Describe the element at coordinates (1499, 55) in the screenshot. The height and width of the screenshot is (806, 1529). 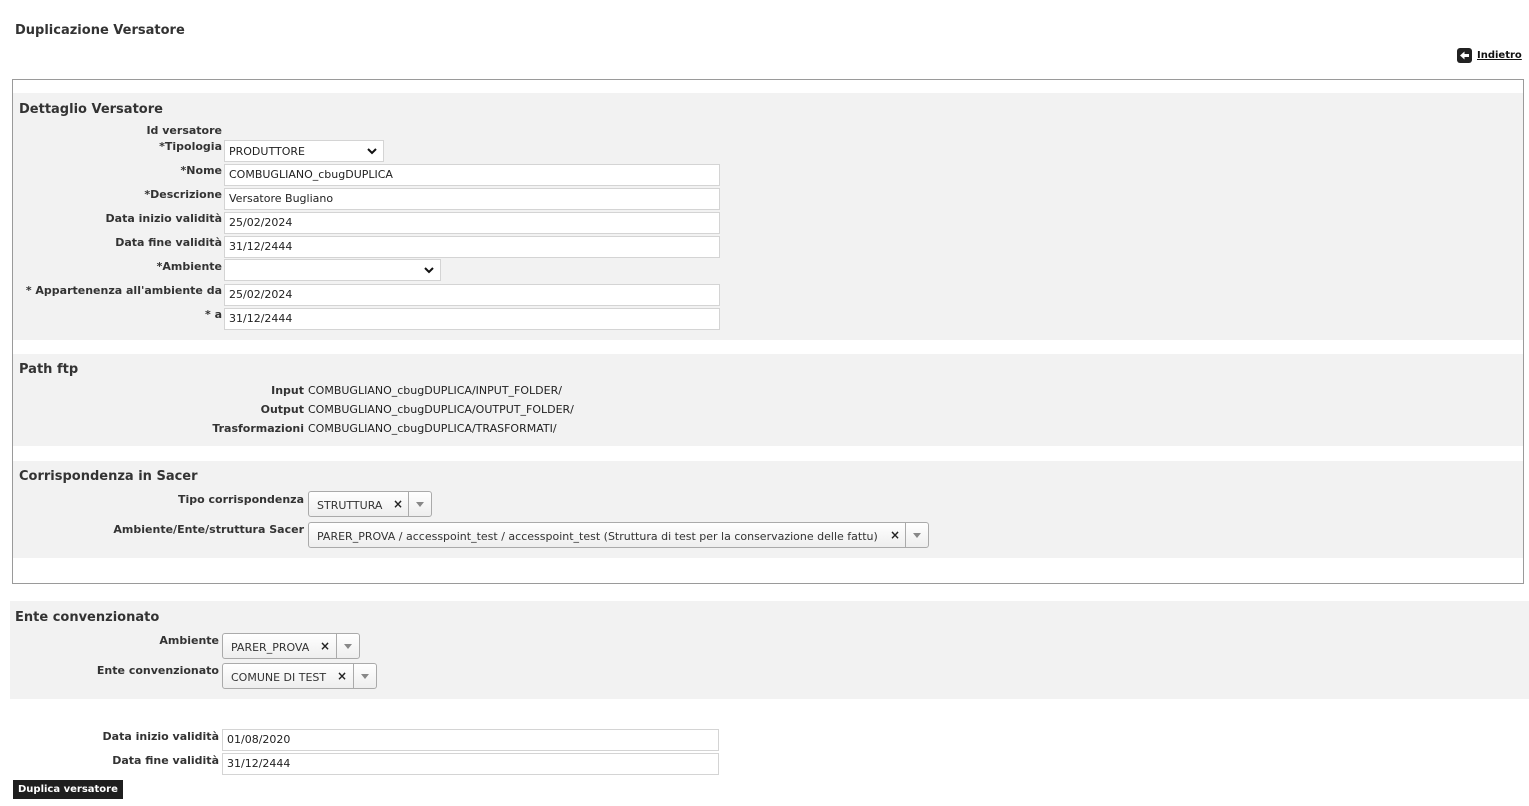
I see `back-link-label: Indietro` at that location.